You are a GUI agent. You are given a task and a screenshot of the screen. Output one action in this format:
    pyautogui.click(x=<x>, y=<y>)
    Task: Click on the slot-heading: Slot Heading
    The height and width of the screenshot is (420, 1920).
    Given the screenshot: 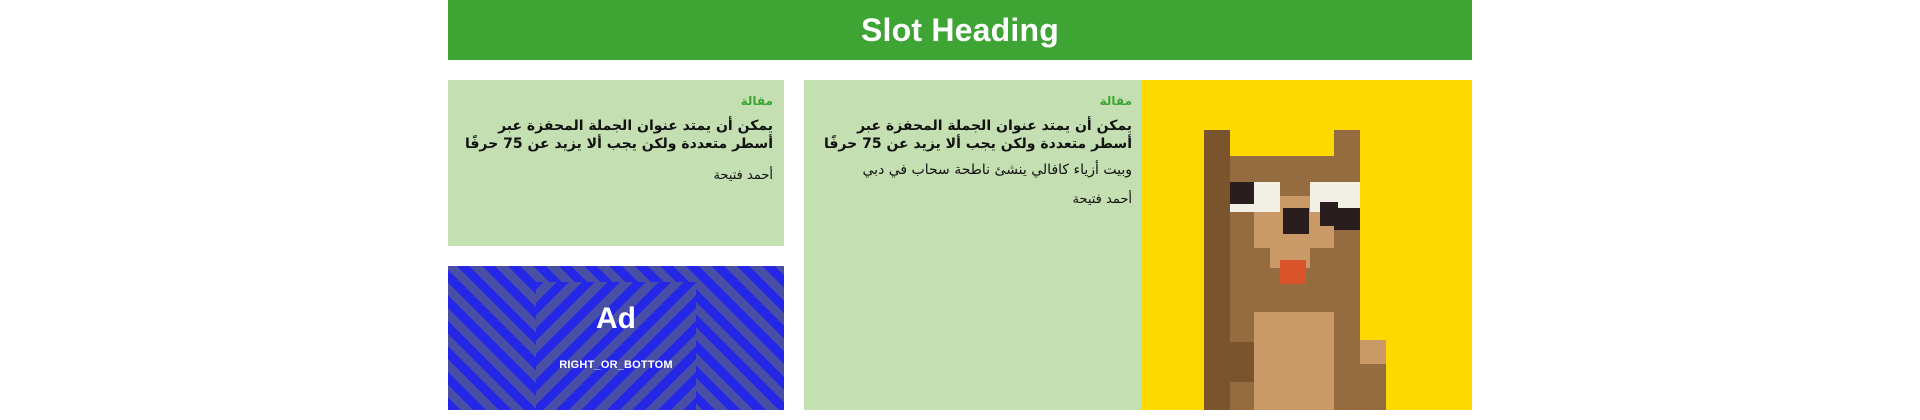 What is the action you would take?
    pyautogui.click(x=960, y=29)
    